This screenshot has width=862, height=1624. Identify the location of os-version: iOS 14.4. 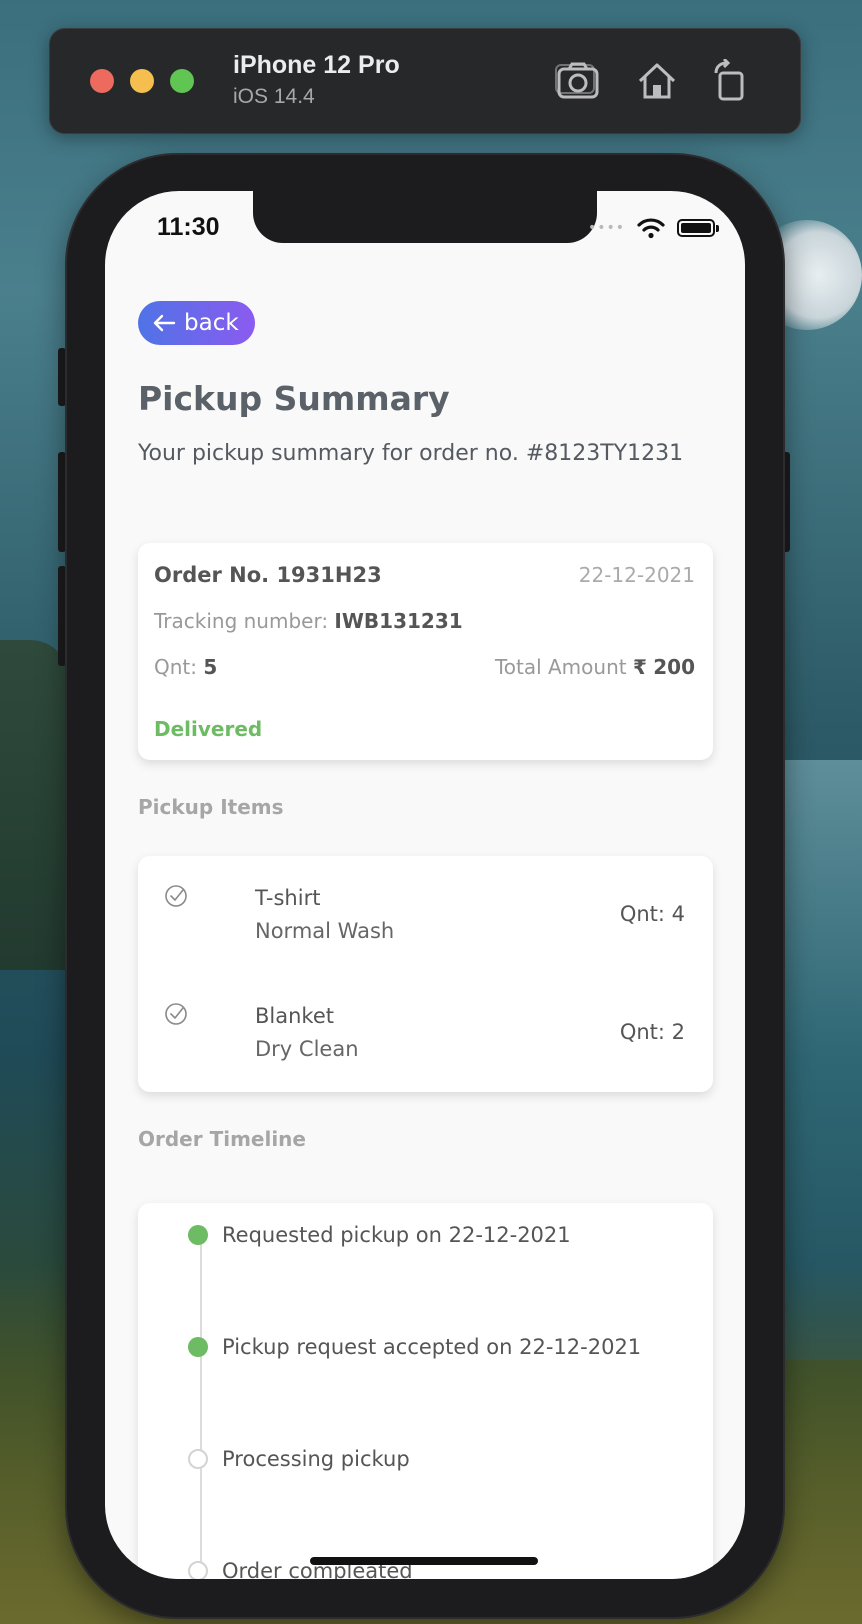
(274, 96).